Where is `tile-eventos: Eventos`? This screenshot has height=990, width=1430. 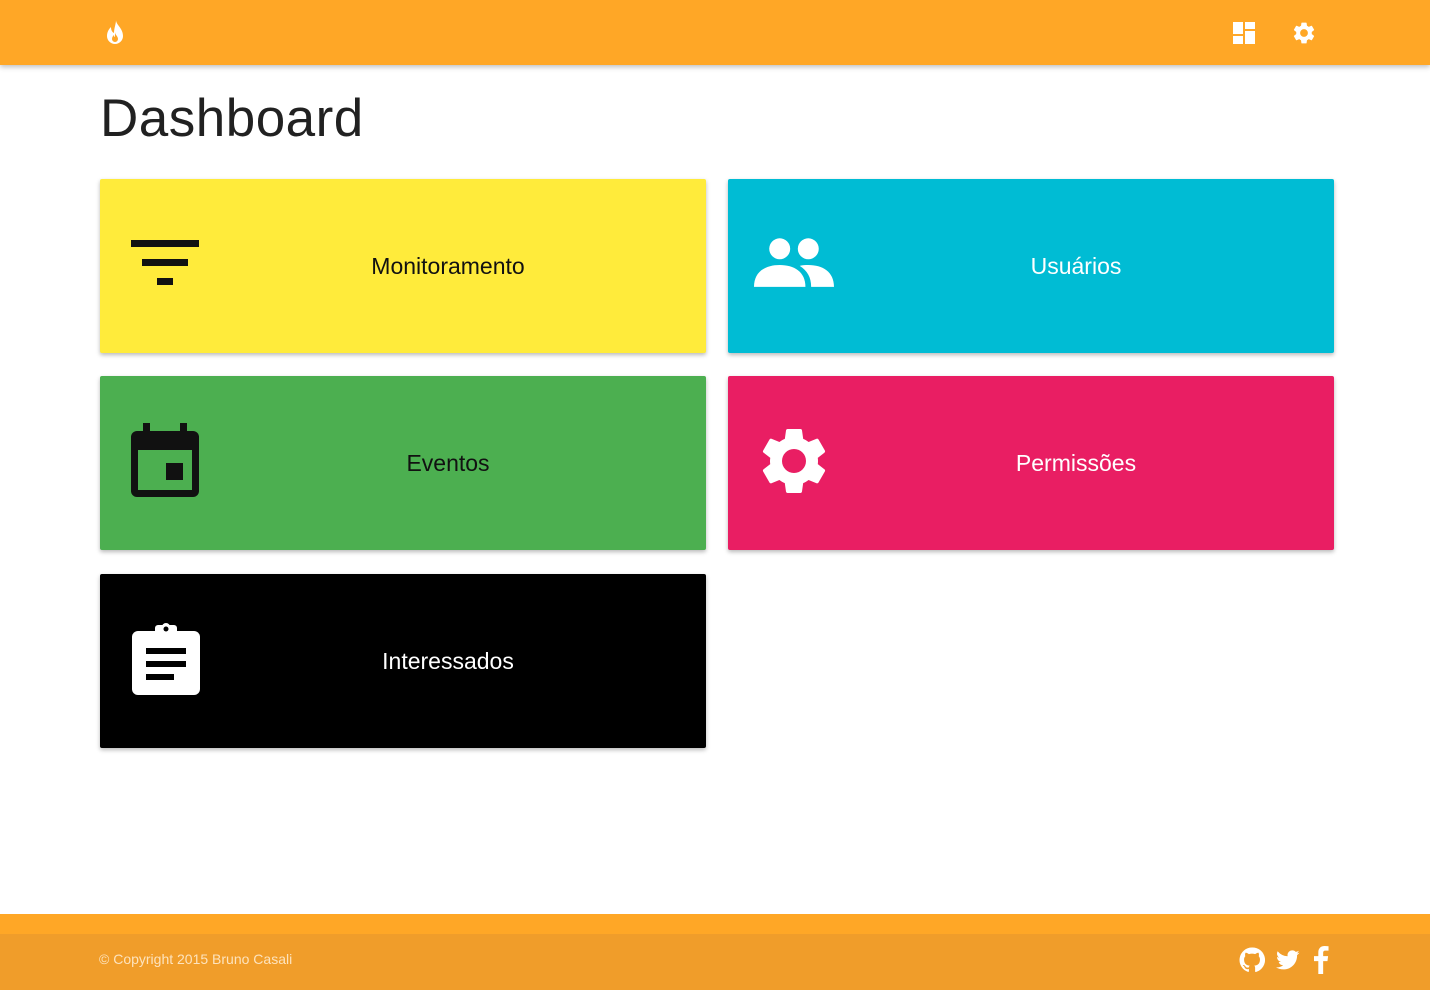 tile-eventos: Eventos is located at coordinates (403, 463).